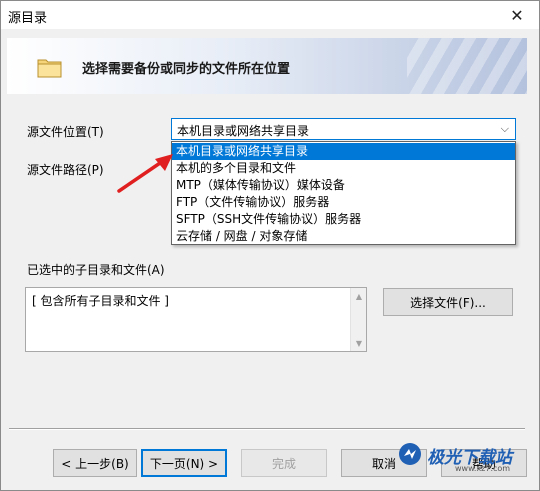 The height and width of the screenshot is (491, 540). Describe the element at coordinates (359, 296) in the screenshot. I see `scroll-up-icon: ▲` at that location.